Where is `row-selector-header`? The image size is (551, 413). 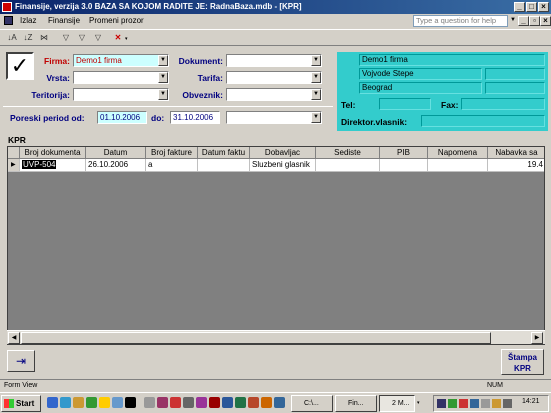 row-selector-header is located at coordinates (14, 153).